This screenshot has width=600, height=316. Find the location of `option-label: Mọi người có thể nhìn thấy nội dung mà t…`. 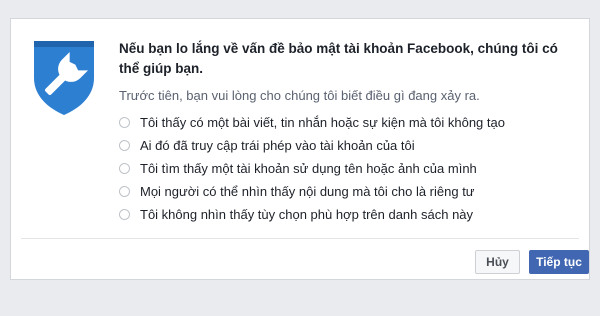

option-label: Mọi người có thể nhìn thấy nội dung mà t… is located at coordinates (307, 191).